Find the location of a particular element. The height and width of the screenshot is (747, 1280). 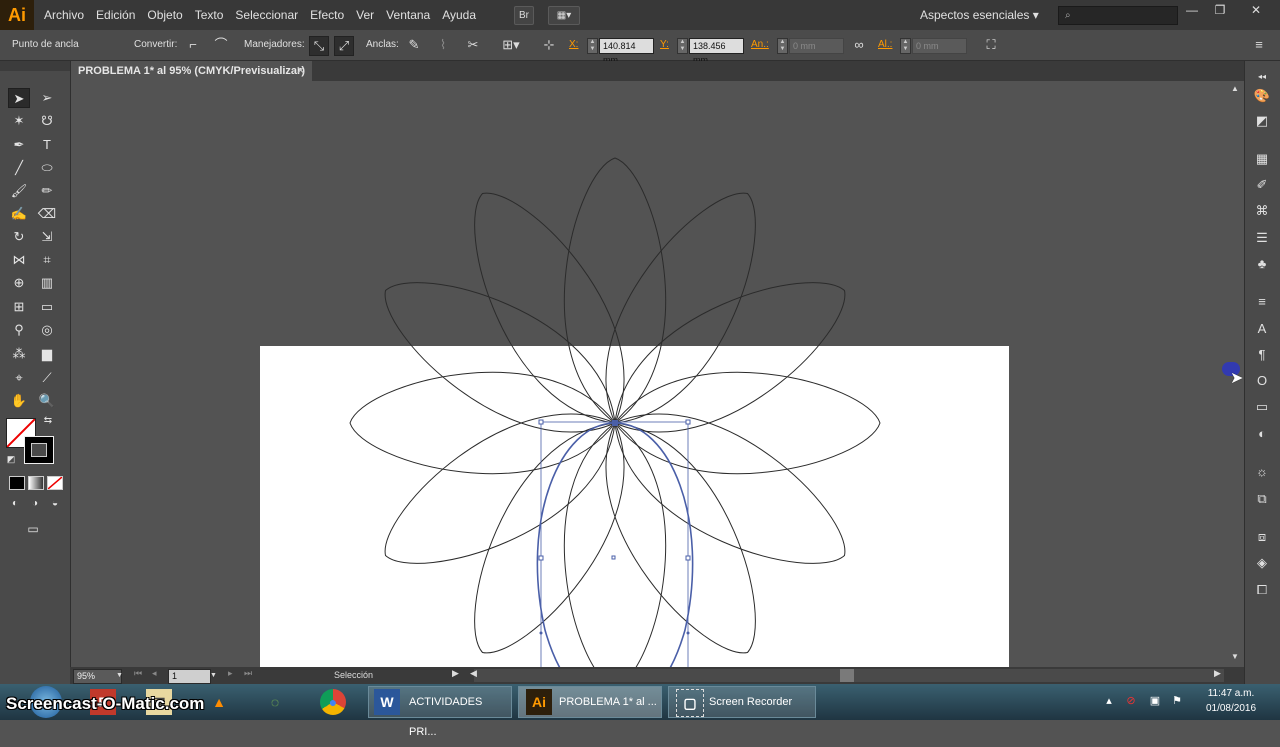

remove-anchor-icon: ✎ is located at coordinates (414, 45).